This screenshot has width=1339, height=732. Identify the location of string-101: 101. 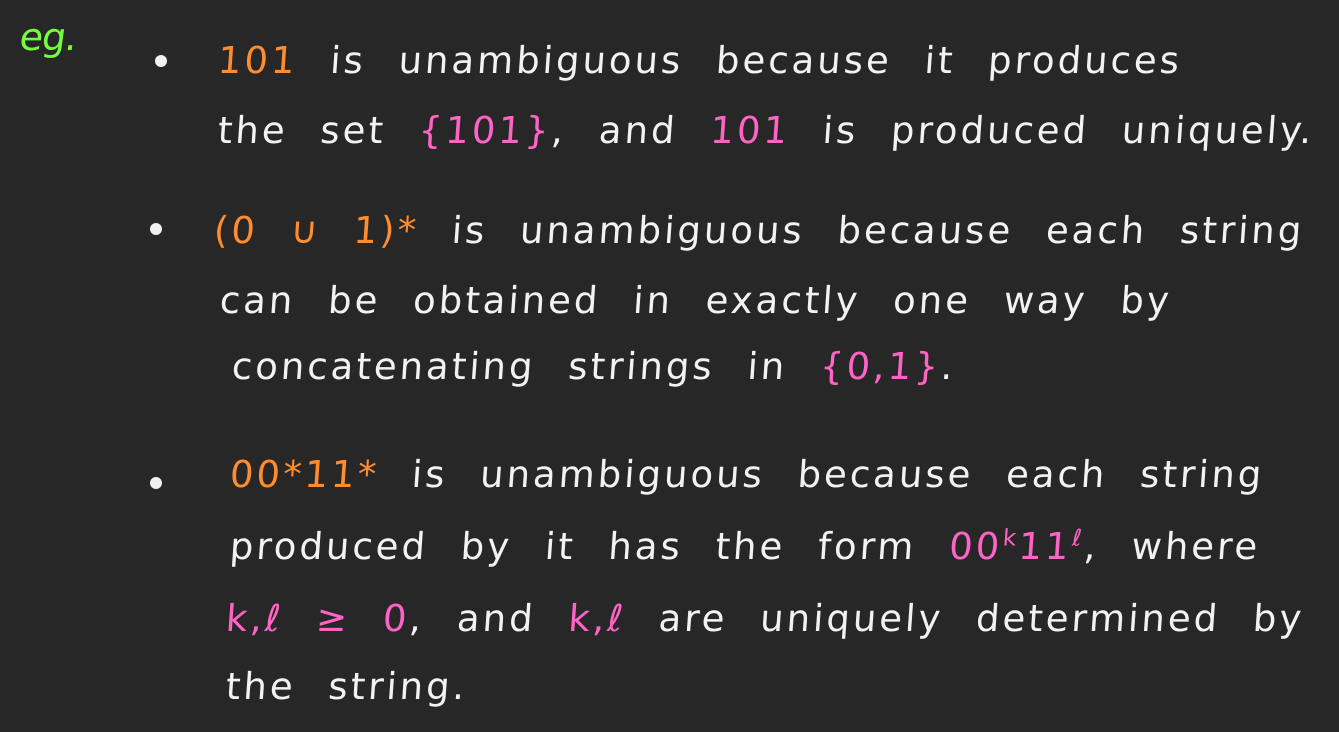
(750, 130).